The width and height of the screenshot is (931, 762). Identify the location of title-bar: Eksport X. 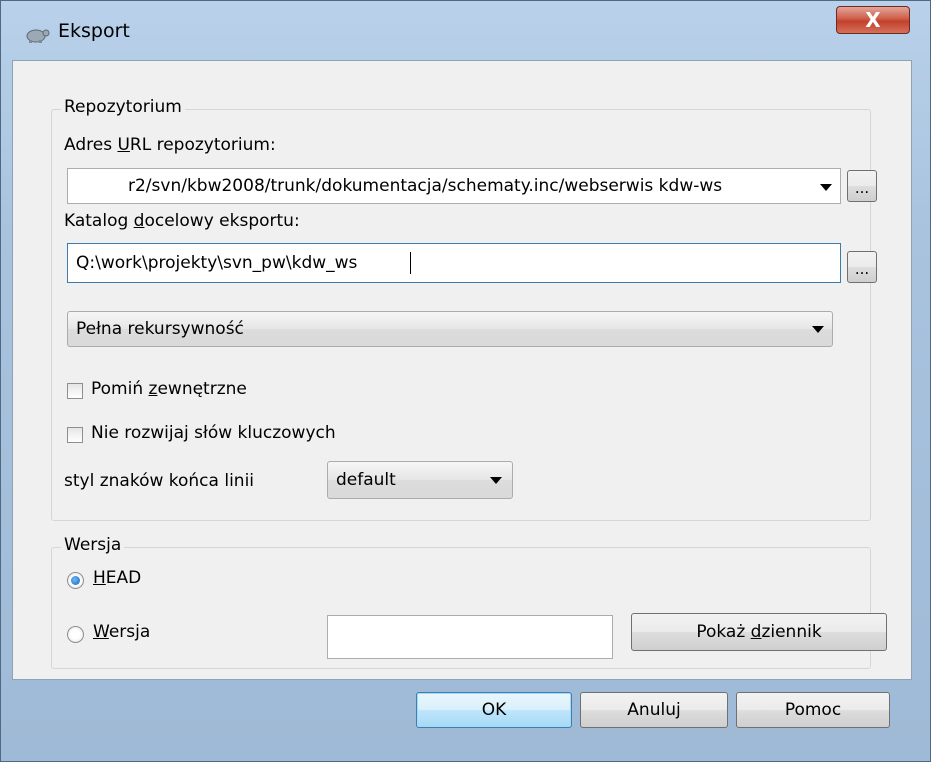
(465, 30).